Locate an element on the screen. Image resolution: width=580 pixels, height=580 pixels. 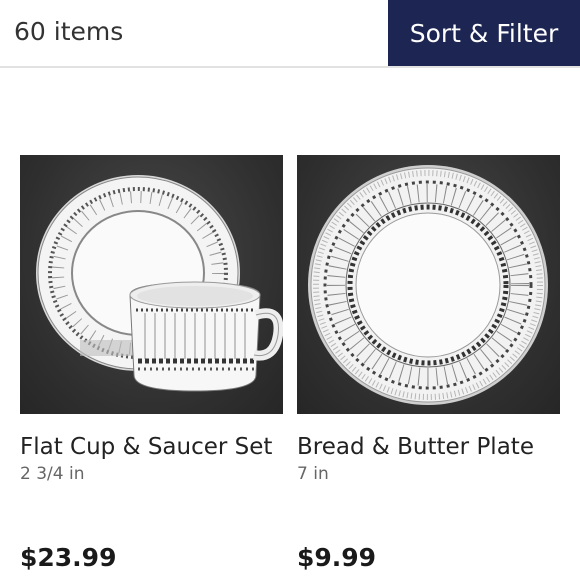
product-name: Flat Cup & Saucer Set is located at coordinates (152, 447).